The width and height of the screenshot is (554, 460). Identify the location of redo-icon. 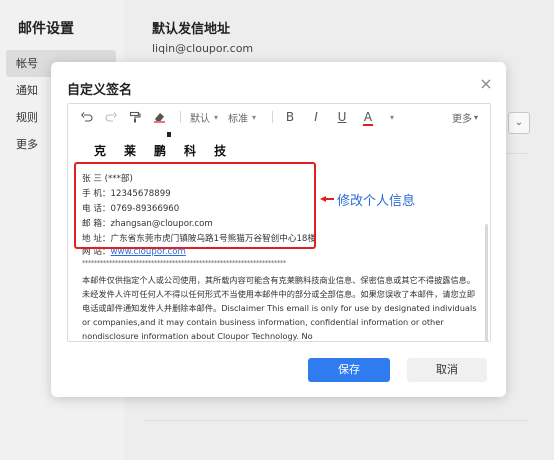
(111, 117).